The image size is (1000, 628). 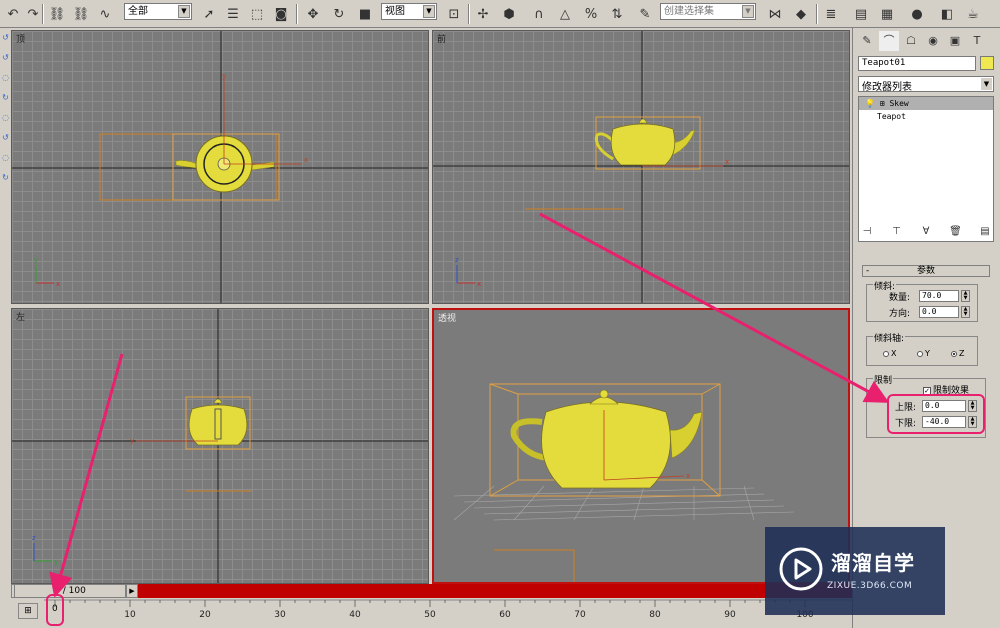 What do you see at coordinates (158, 11) in the screenshot?
I see `selection-filter-dropdown: 全部 ▼` at bounding box center [158, 11].